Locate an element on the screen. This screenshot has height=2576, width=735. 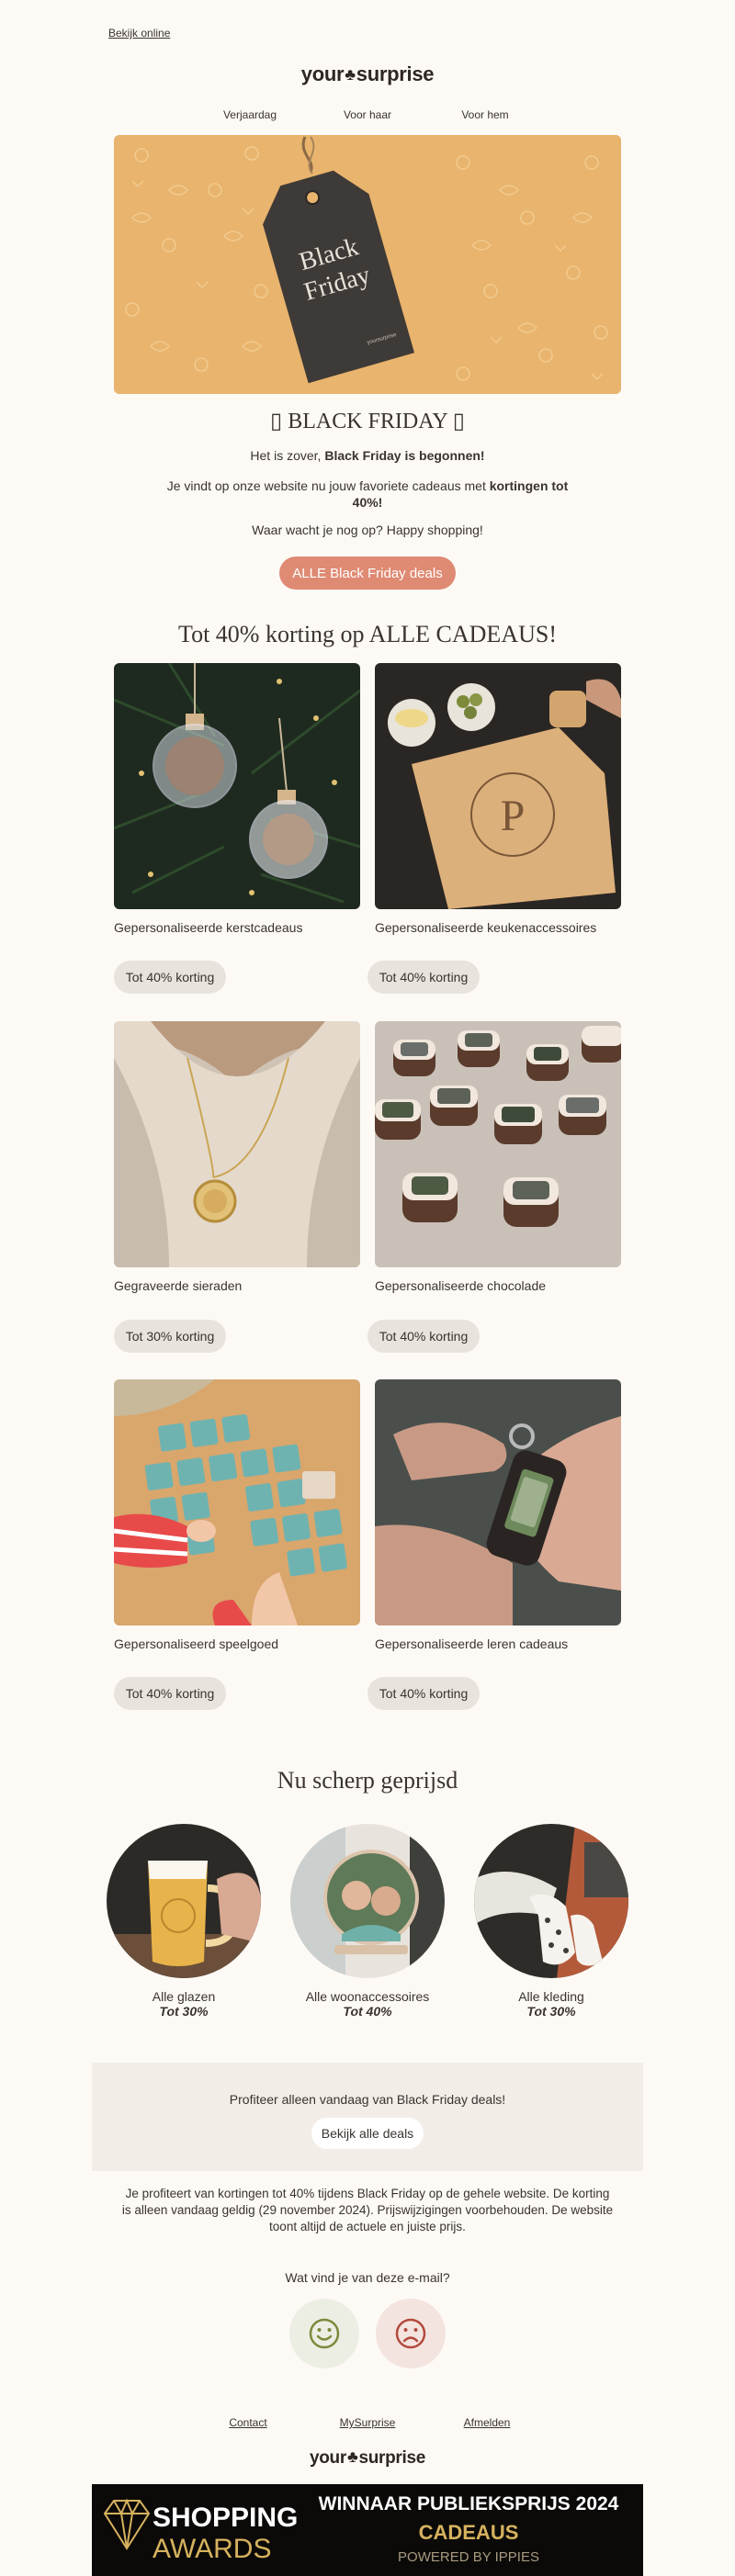
card-image: P is located at coordinates (498, 786).